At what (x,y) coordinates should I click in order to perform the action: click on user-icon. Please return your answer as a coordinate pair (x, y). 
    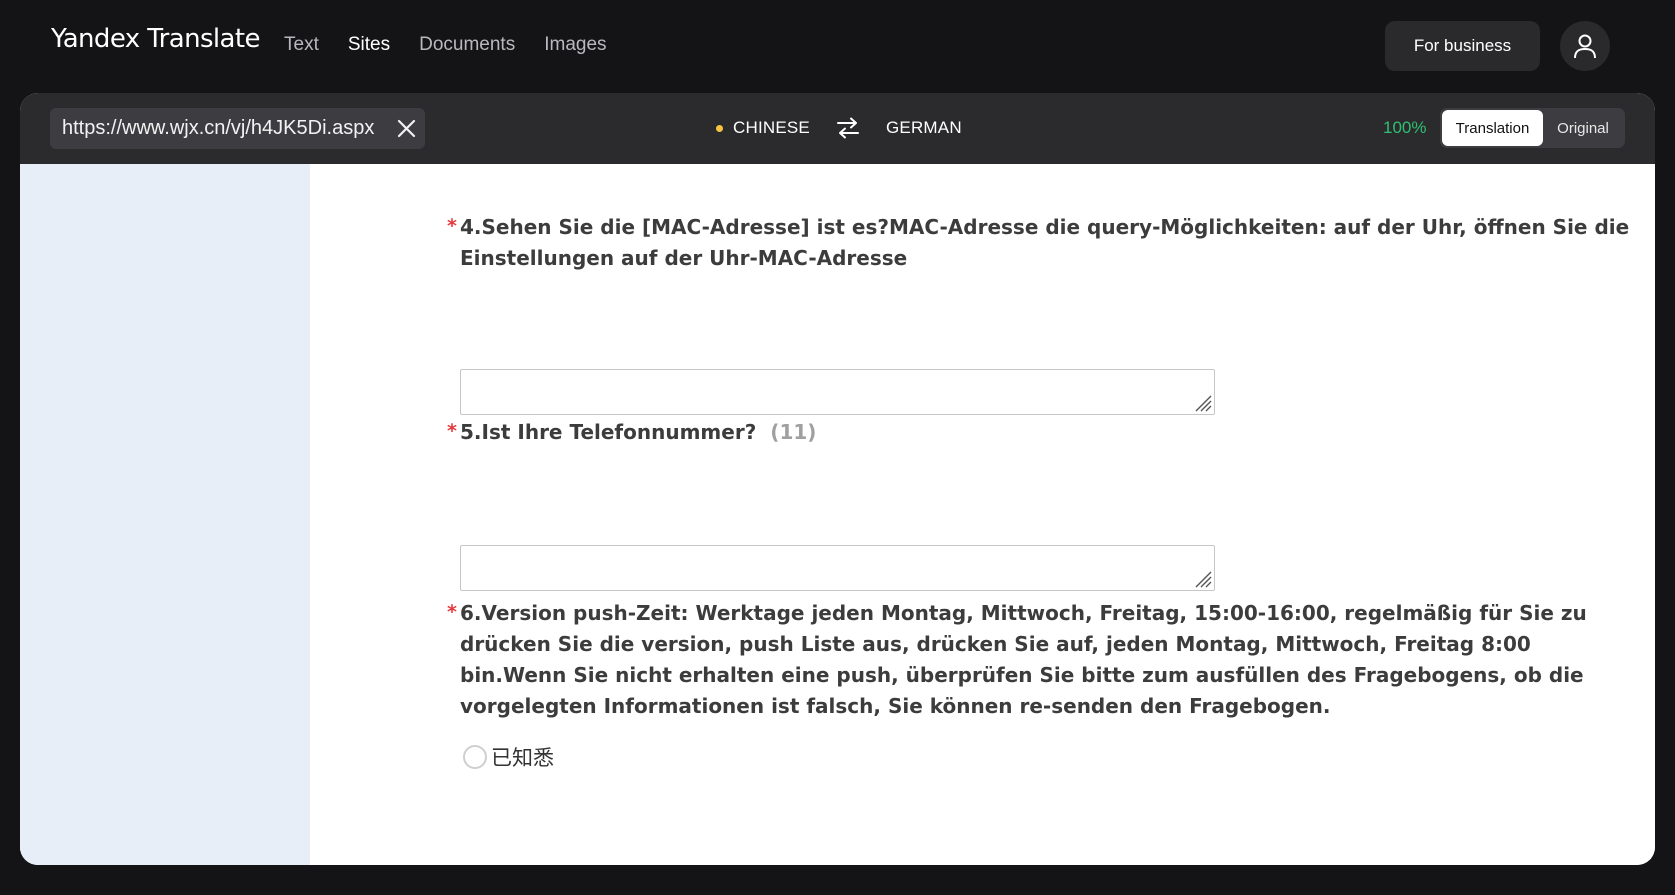
    Looking at the image, I should click on (1585, 46).